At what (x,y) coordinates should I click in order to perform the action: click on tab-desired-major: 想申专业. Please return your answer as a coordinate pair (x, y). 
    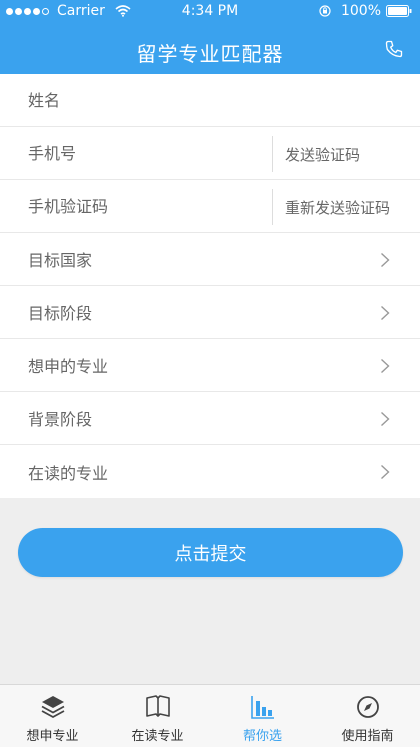
    Looking at the image, I should click on (52, 716).